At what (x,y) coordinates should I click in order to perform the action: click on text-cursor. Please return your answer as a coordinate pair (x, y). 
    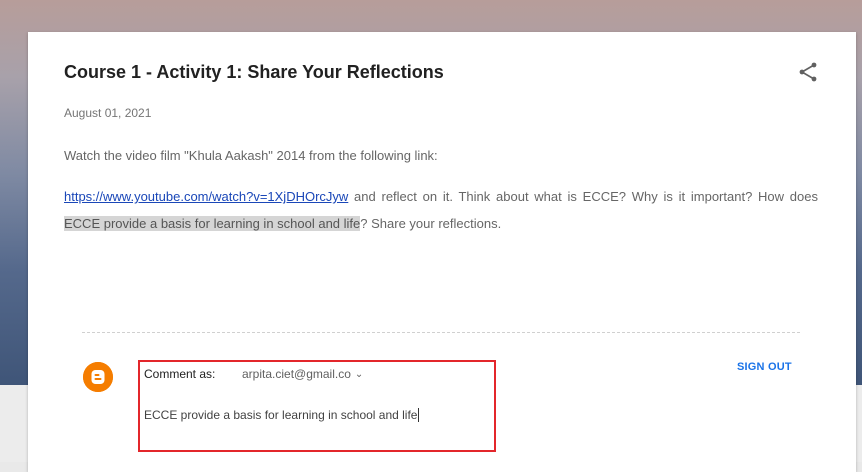
    Looking at the image, I should click on (419, 415).